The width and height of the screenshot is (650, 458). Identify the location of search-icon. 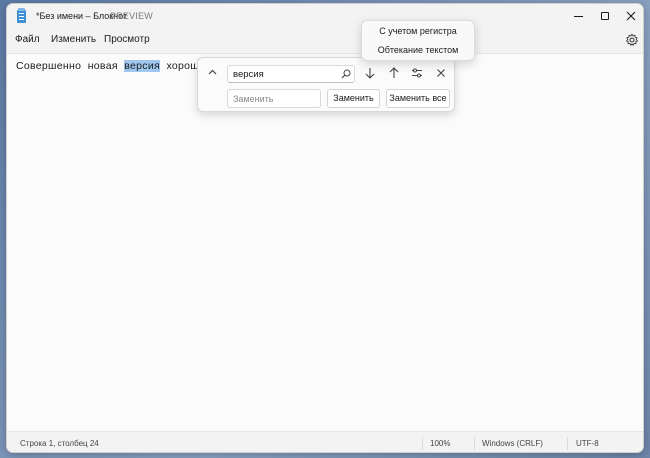
(346, 74).